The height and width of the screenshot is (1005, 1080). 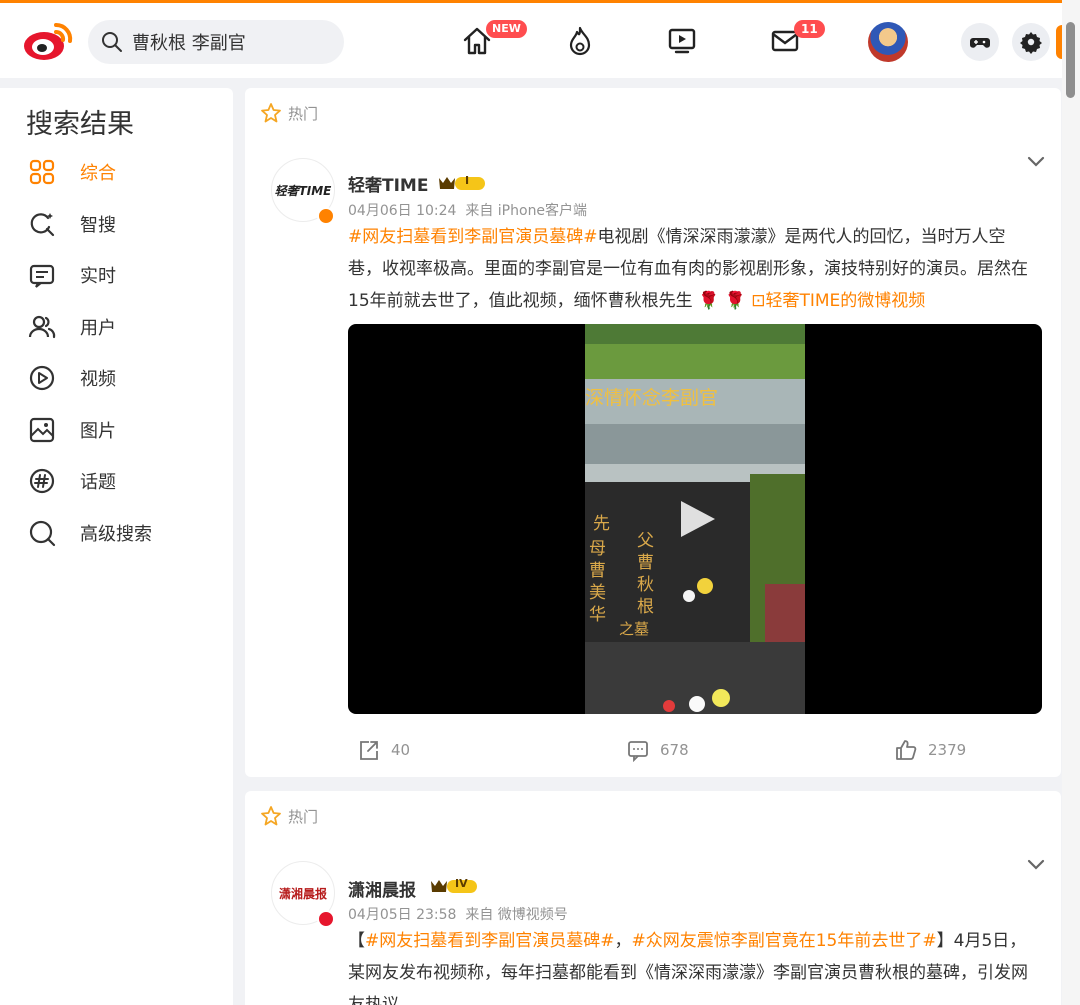 I want to click on topic-tag: #众网友震惊李副官竟在15年前去世了#, so click(x=784, y=941).